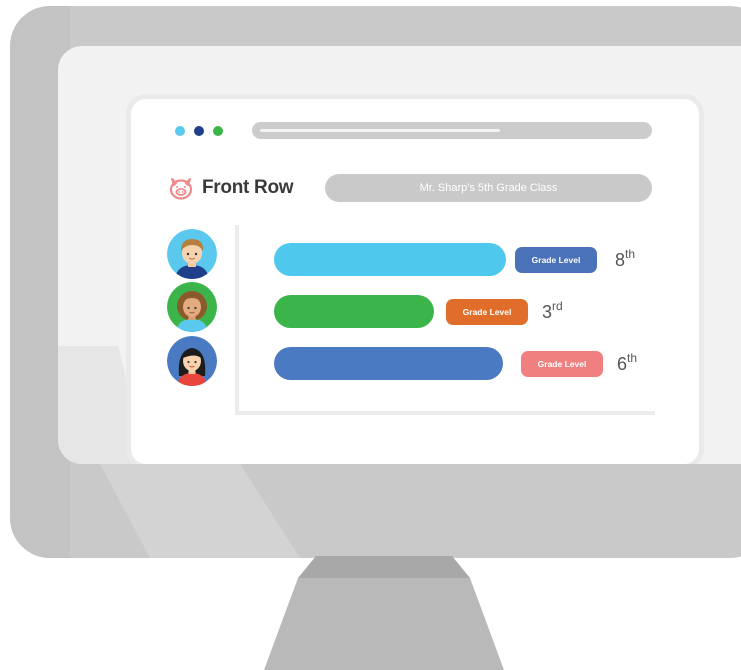  What do you see at coordinates (622, 364) in the screenshot?
I see `grade-number: 6` at bounding box center [622, 364].